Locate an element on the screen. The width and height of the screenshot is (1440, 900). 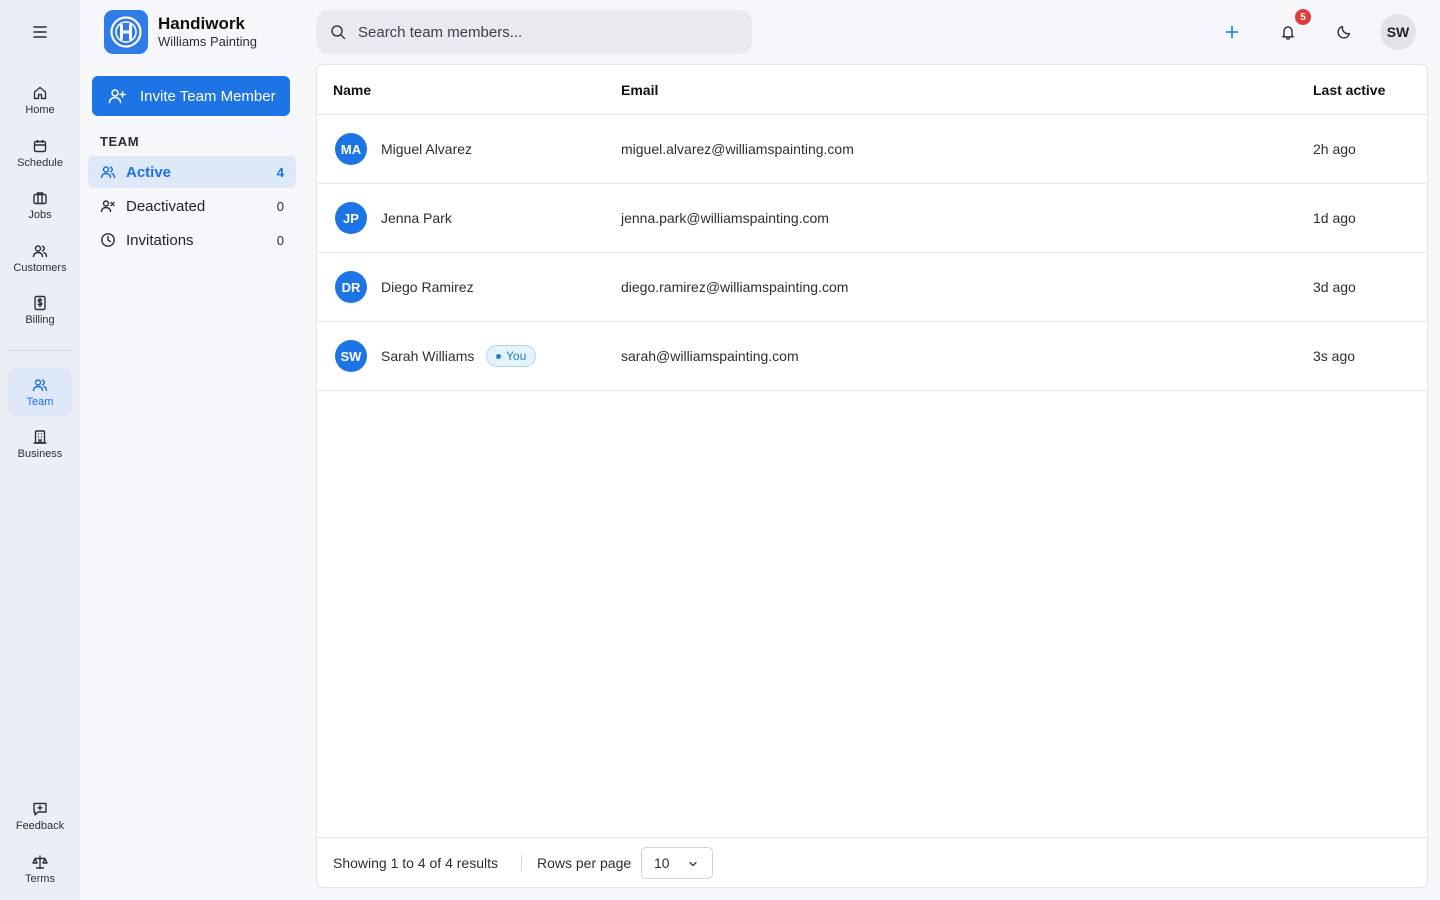
rows-per-page-select: 10 is located at coordinates (677, 863).